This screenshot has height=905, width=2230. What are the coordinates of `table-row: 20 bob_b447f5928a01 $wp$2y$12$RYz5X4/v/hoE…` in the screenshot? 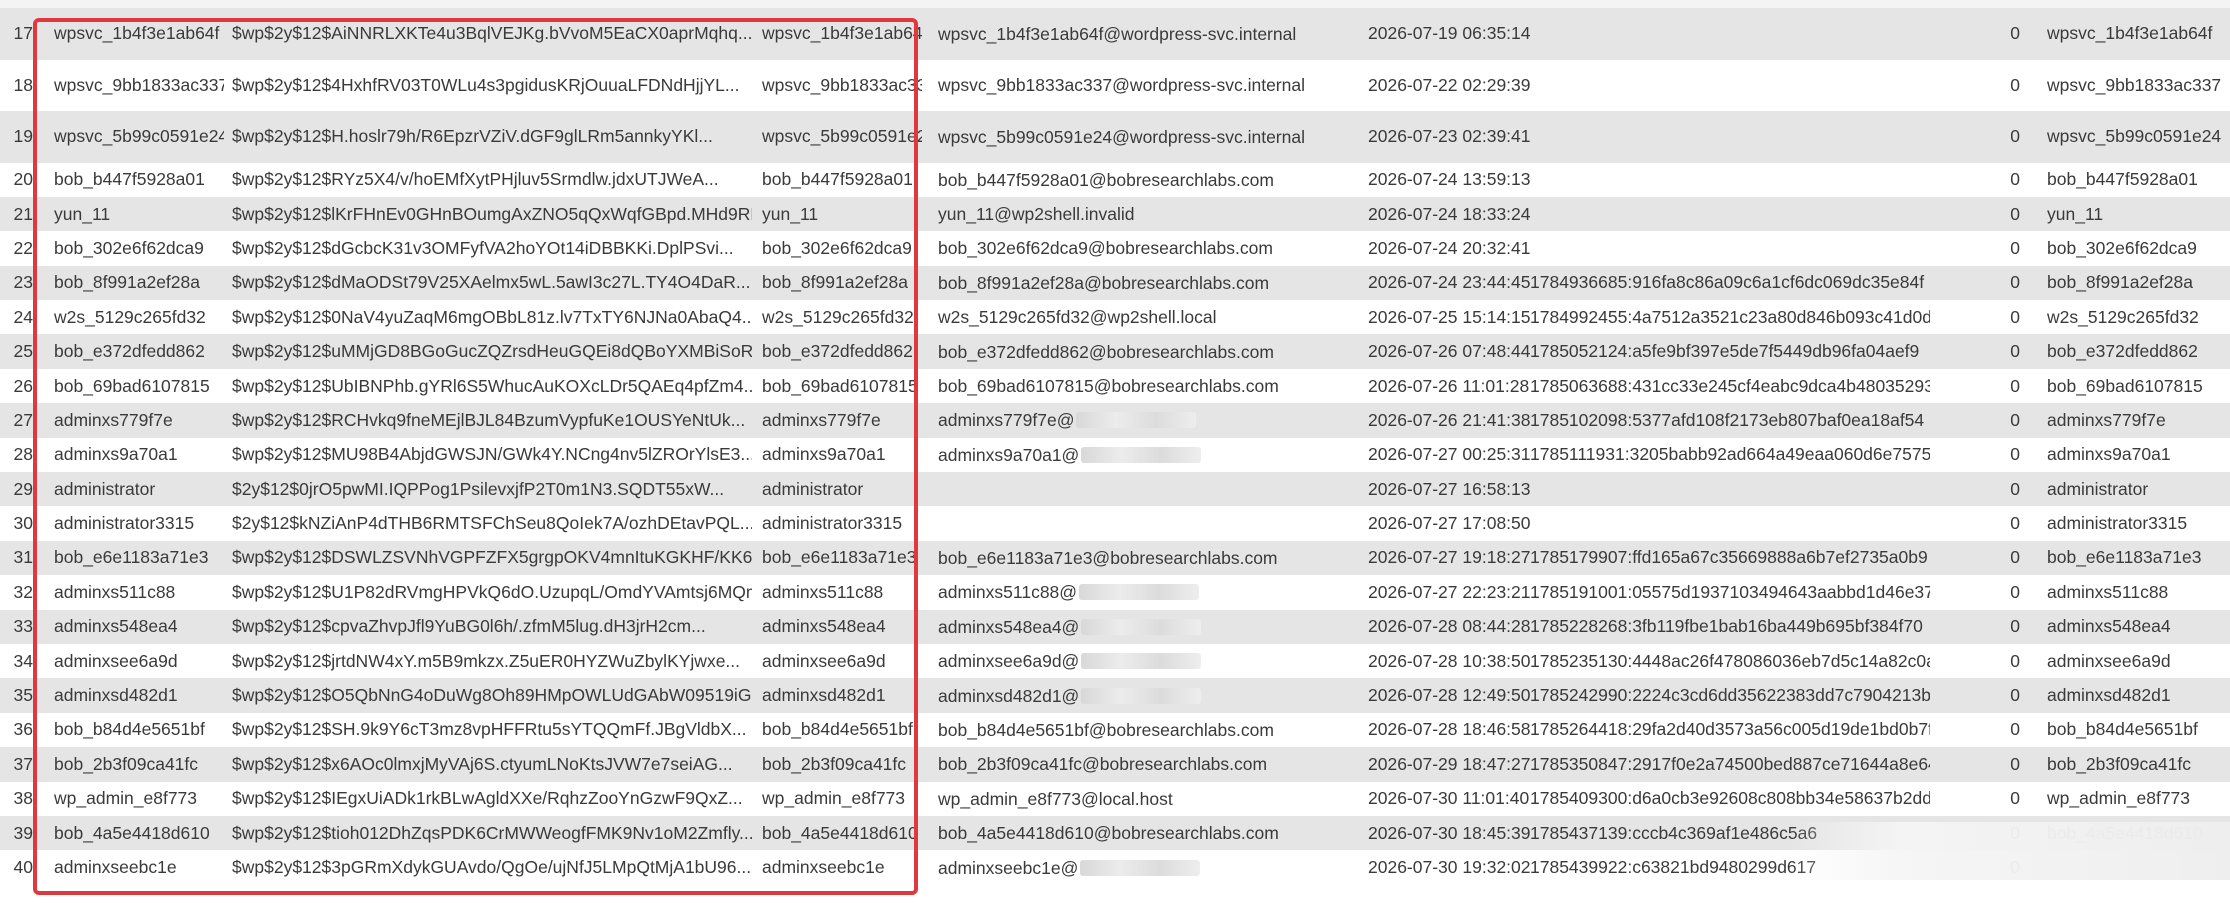 It's located at (1115, 180).